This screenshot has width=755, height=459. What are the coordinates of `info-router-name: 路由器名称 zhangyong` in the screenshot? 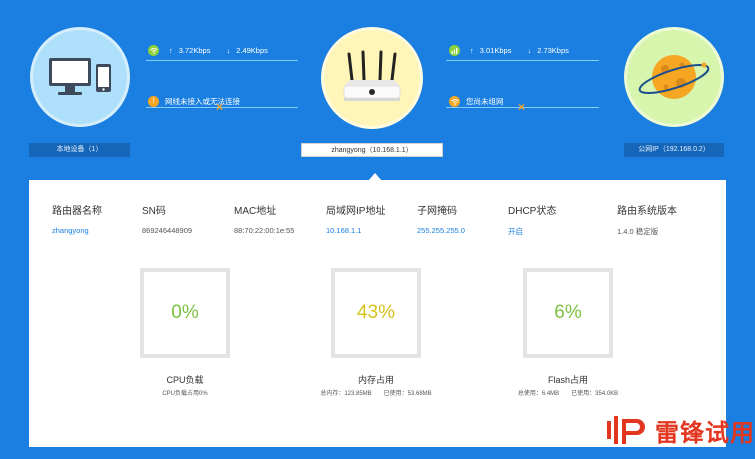 It's located at (77, 220).